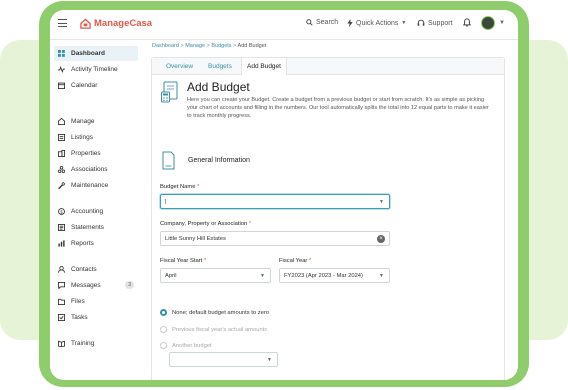  I want to click on sidebar-item-label: Dashboard, so click(88, 53).